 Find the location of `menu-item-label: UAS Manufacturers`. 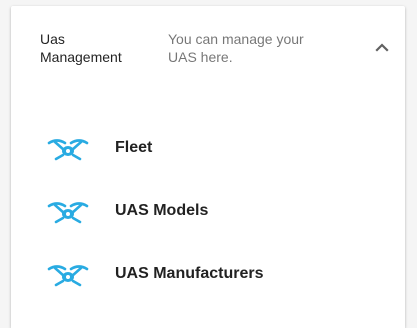

menu-item-label: UAS Manufacturers is located at coordinates (189, 273).